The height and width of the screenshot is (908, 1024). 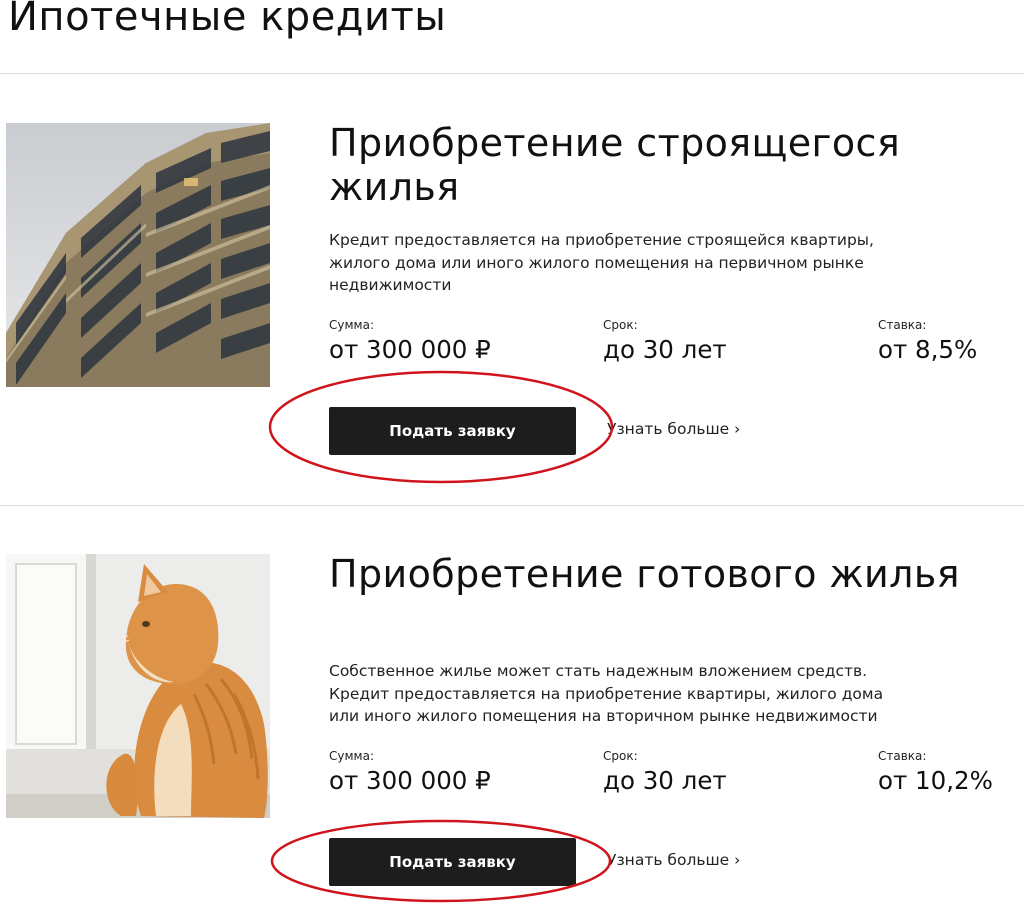 I want to click on offer-title: Приобретение строящегося жилья, so click(x=615, y=165).